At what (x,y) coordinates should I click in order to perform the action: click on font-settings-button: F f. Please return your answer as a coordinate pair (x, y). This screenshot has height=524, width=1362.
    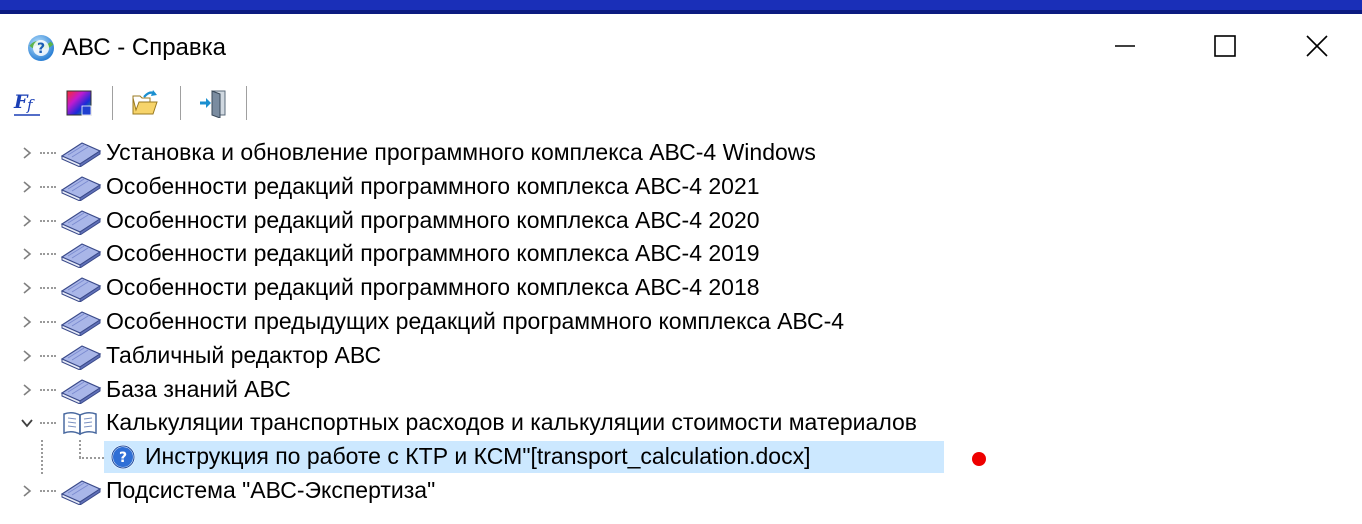
    Looking at the image, I should click on (27, 103).